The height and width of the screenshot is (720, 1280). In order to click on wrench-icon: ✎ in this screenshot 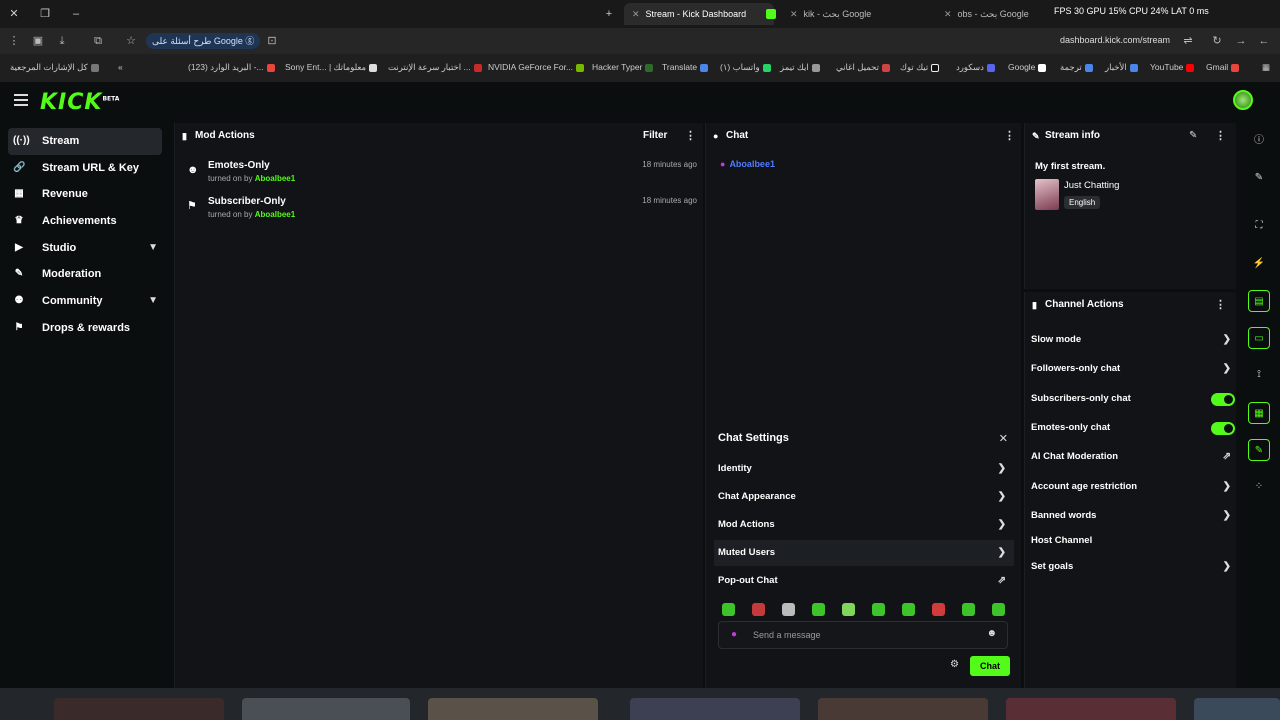, I will do `click(1259, 450)`.